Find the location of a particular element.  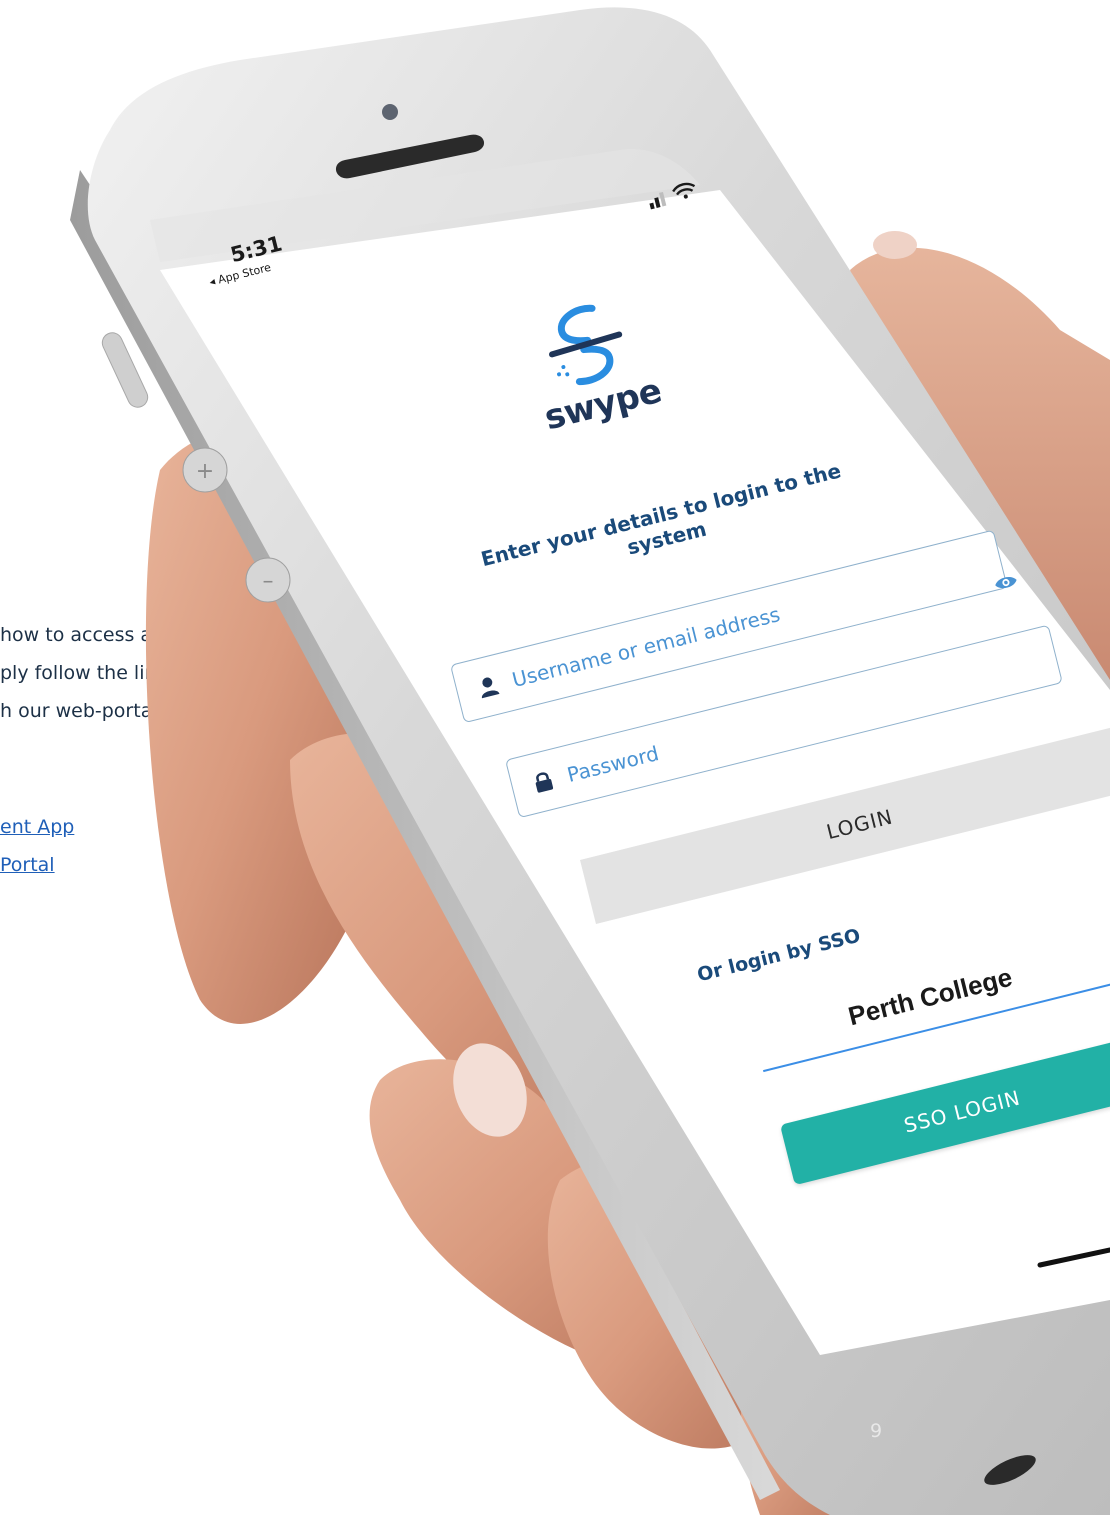

signal-icon is located at coordinates (658, 200).